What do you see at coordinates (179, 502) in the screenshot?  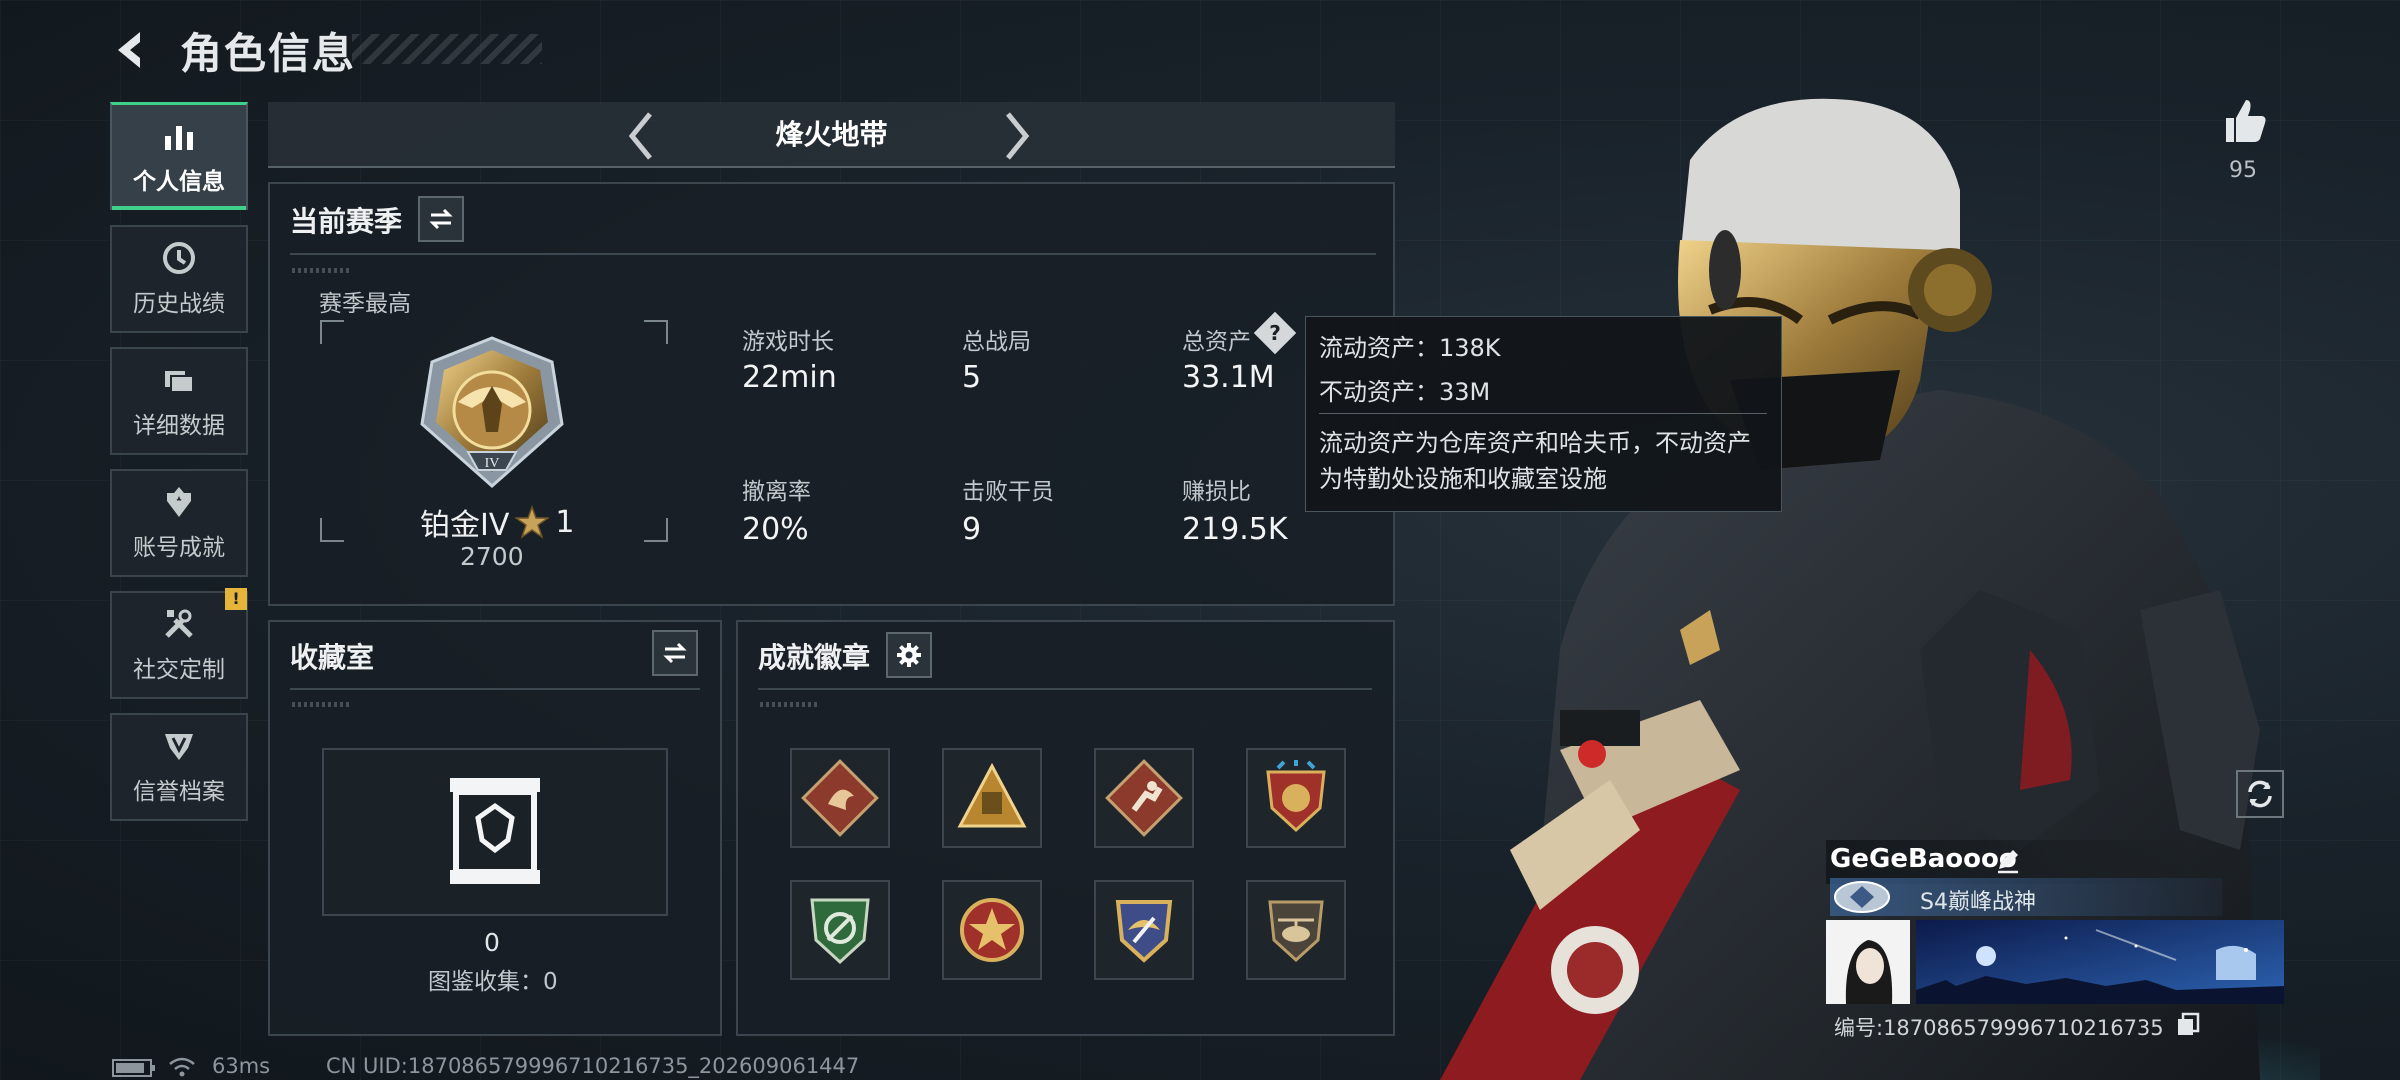 I see `achievement-medal-icon` at bounding box center [179, 502].